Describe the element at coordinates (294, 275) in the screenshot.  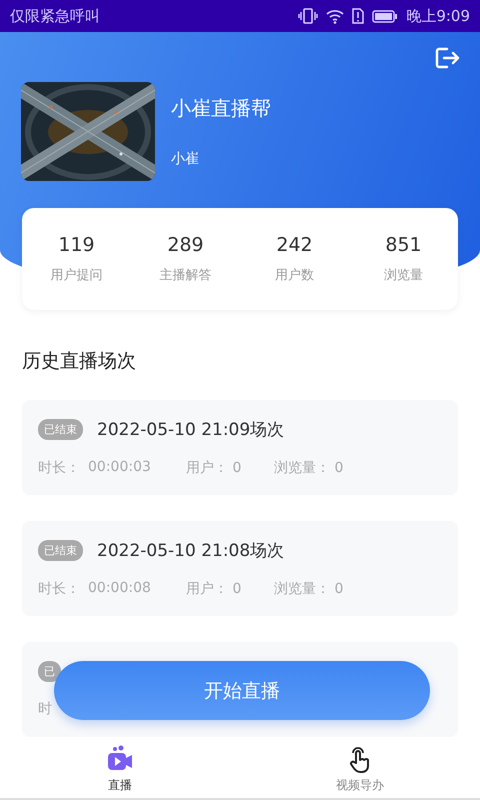
I see `stat-label: 用户数` at that location.